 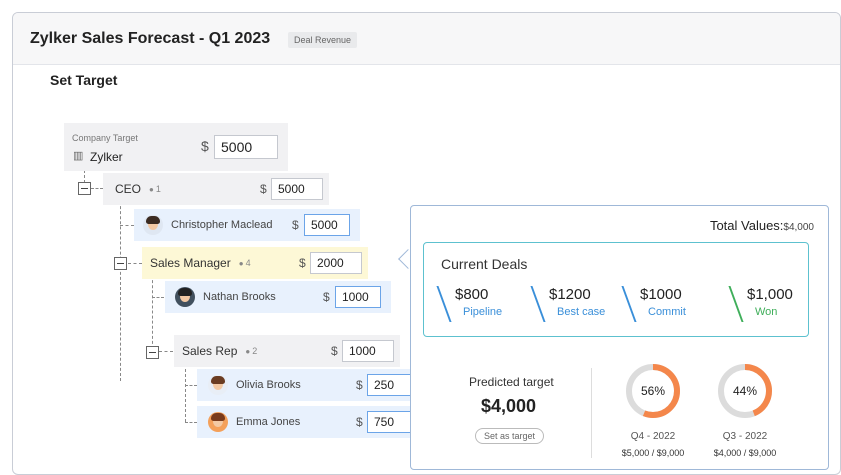 I want to click on deal-amount: $1000, so click(x=661, y=294).